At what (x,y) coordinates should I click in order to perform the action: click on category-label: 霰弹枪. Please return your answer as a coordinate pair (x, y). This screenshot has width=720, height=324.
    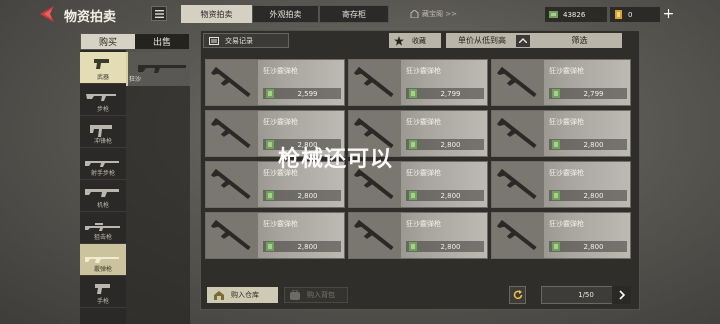
    Looking at the image, I should click on (102, 269).